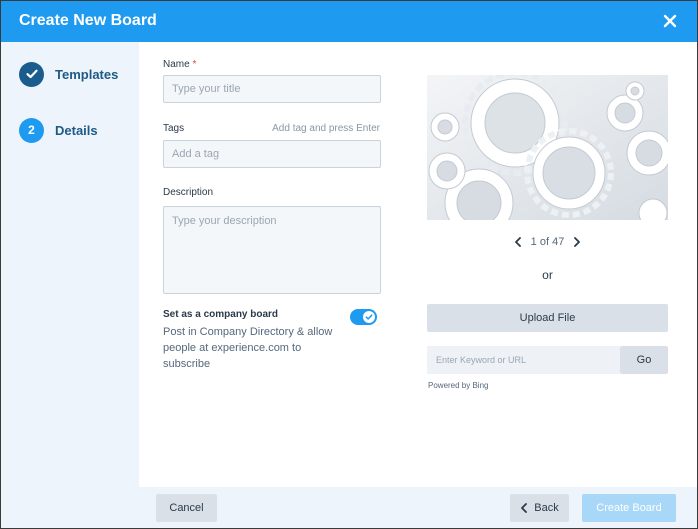  Describe the element at coordinates (31, 130) in the screenshot. I see `step-number: 2` at that location.